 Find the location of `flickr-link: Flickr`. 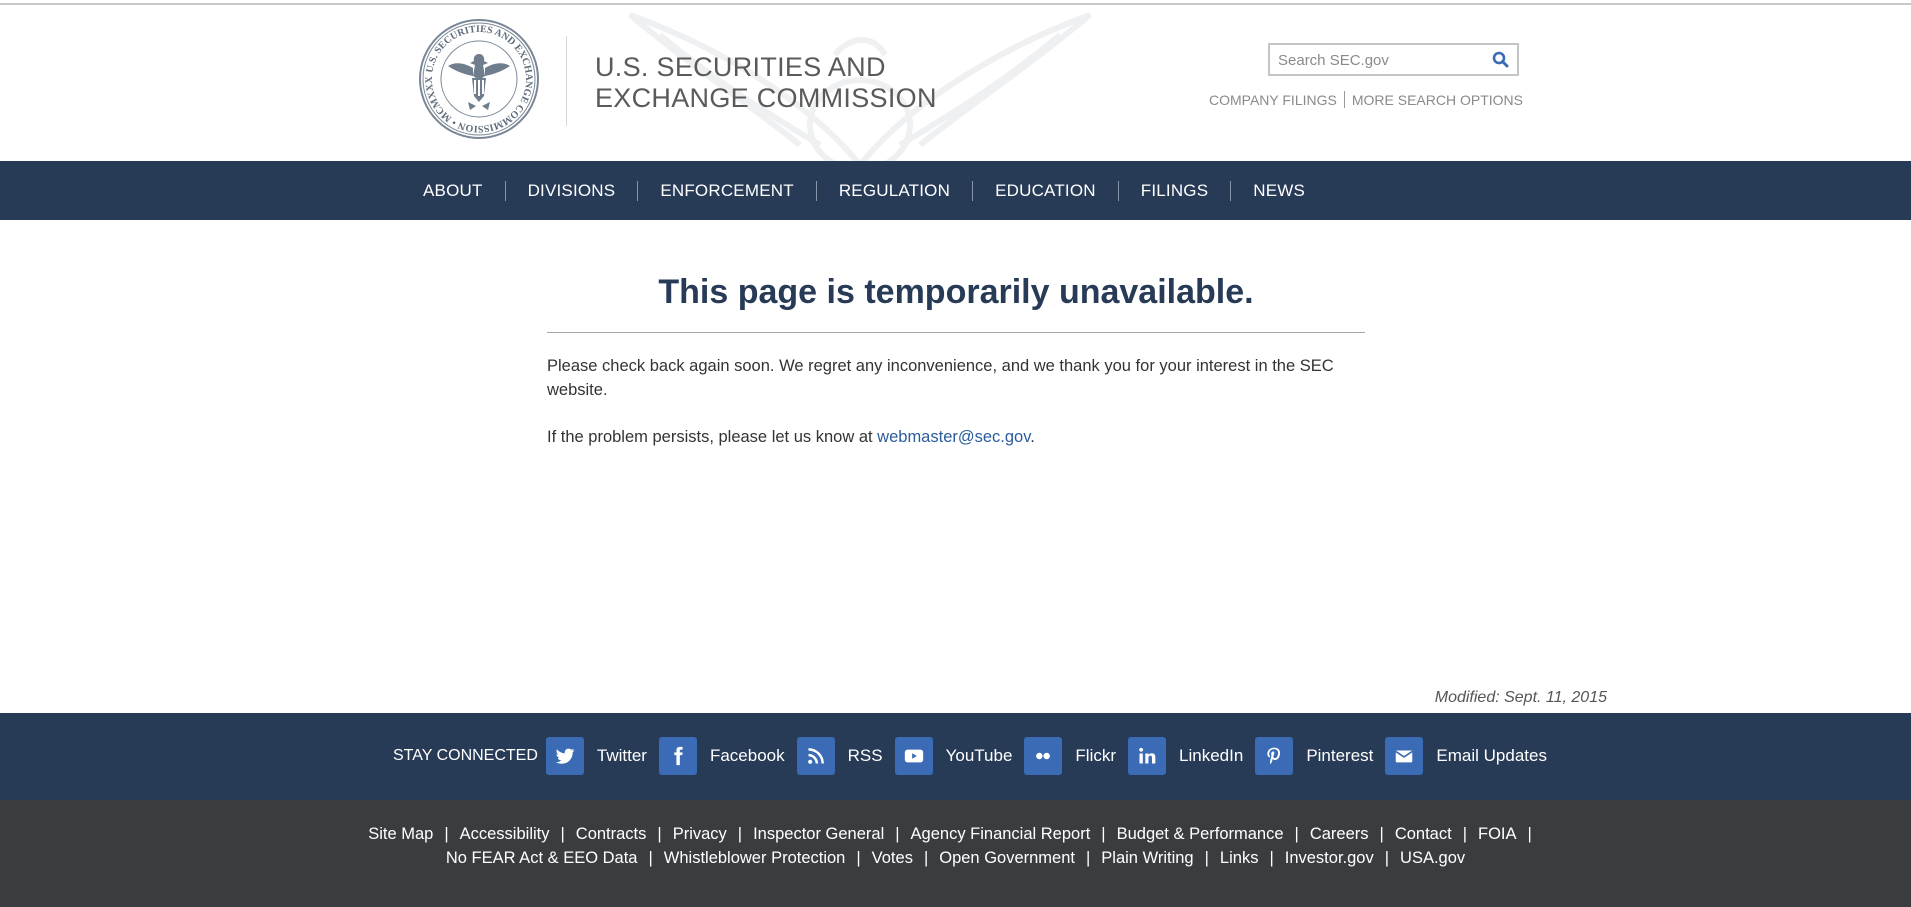

flickr-link: Flickr is located at coordinates (1095, 756).